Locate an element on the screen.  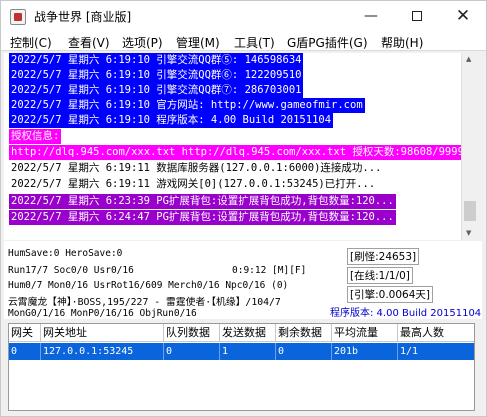
menu-options: 选项(P) is located at coordinates (142, 42).